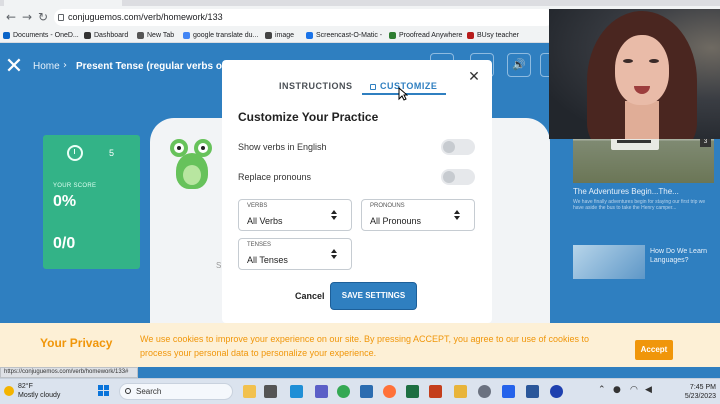 The image size is (720, 404). What do you see at coordinates (75, 186) in the screenshot?
I see `score-label: YOUR SCORE` at bounding box center [75, 186].